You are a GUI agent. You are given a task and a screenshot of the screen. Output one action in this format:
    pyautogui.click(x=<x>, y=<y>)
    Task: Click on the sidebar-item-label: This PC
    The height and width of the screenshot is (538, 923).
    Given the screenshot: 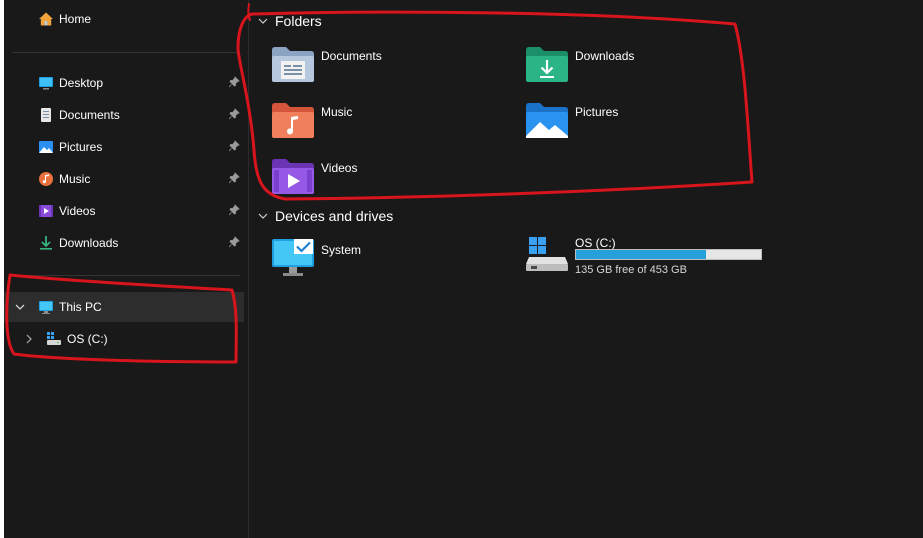 What is the action you would take?
    pyautogui.click(x=80, y=307)
    